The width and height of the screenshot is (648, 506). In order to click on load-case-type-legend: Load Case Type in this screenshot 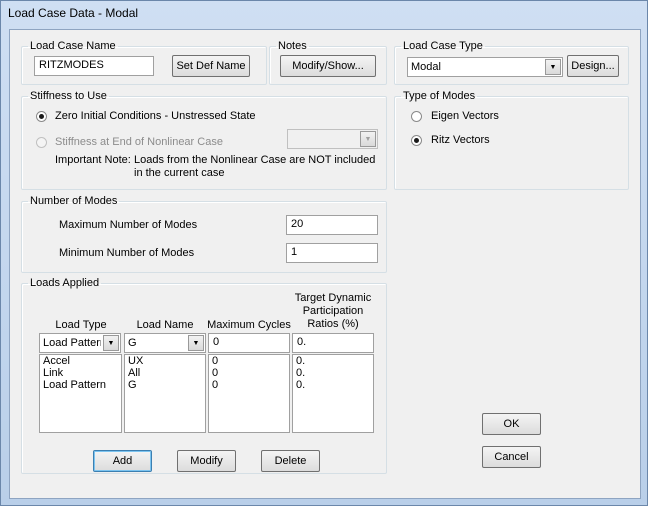, I will do `click(443, 46)`.